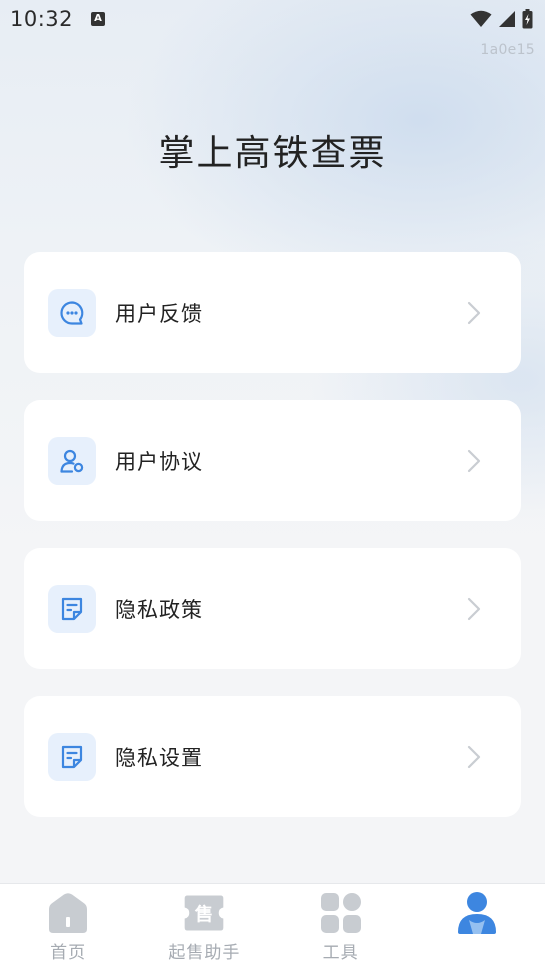 The width and height of the screenshot is (545, 970). What do you see at coordinates (527, 19) in the screenshot?
I see `battery-icon` at bounding box center [527, 19].